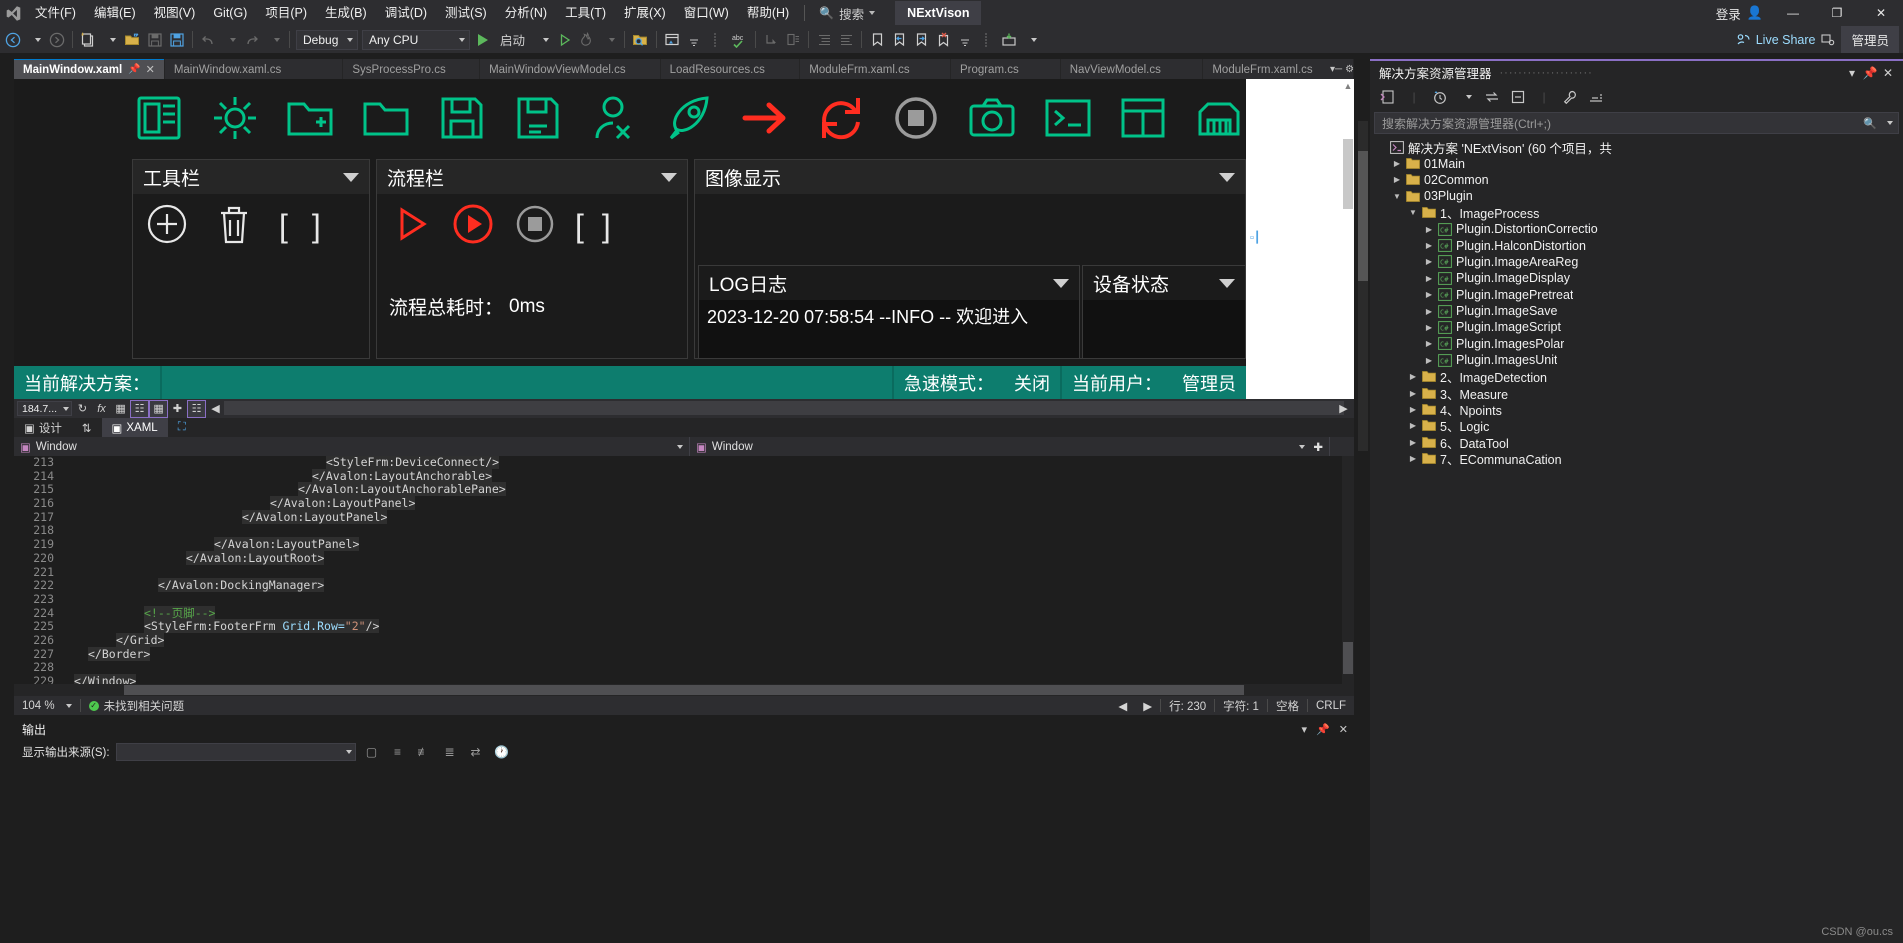  What do you see at coordinates (1636, 458) in the screenshot?
I see `tree-item: ▶ 7、ECommunaCation` at bounding box center [1636, 458].